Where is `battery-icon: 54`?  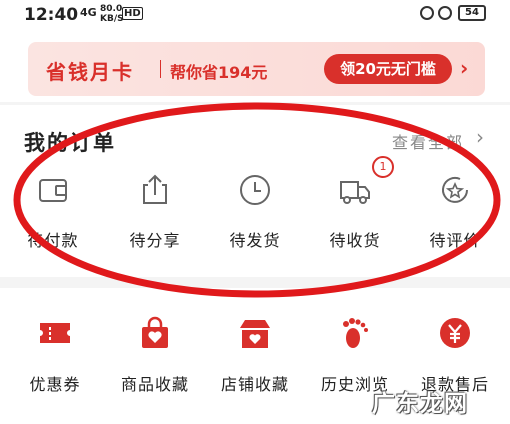 battery-icon: 54 is located at coordinates (472, 13).